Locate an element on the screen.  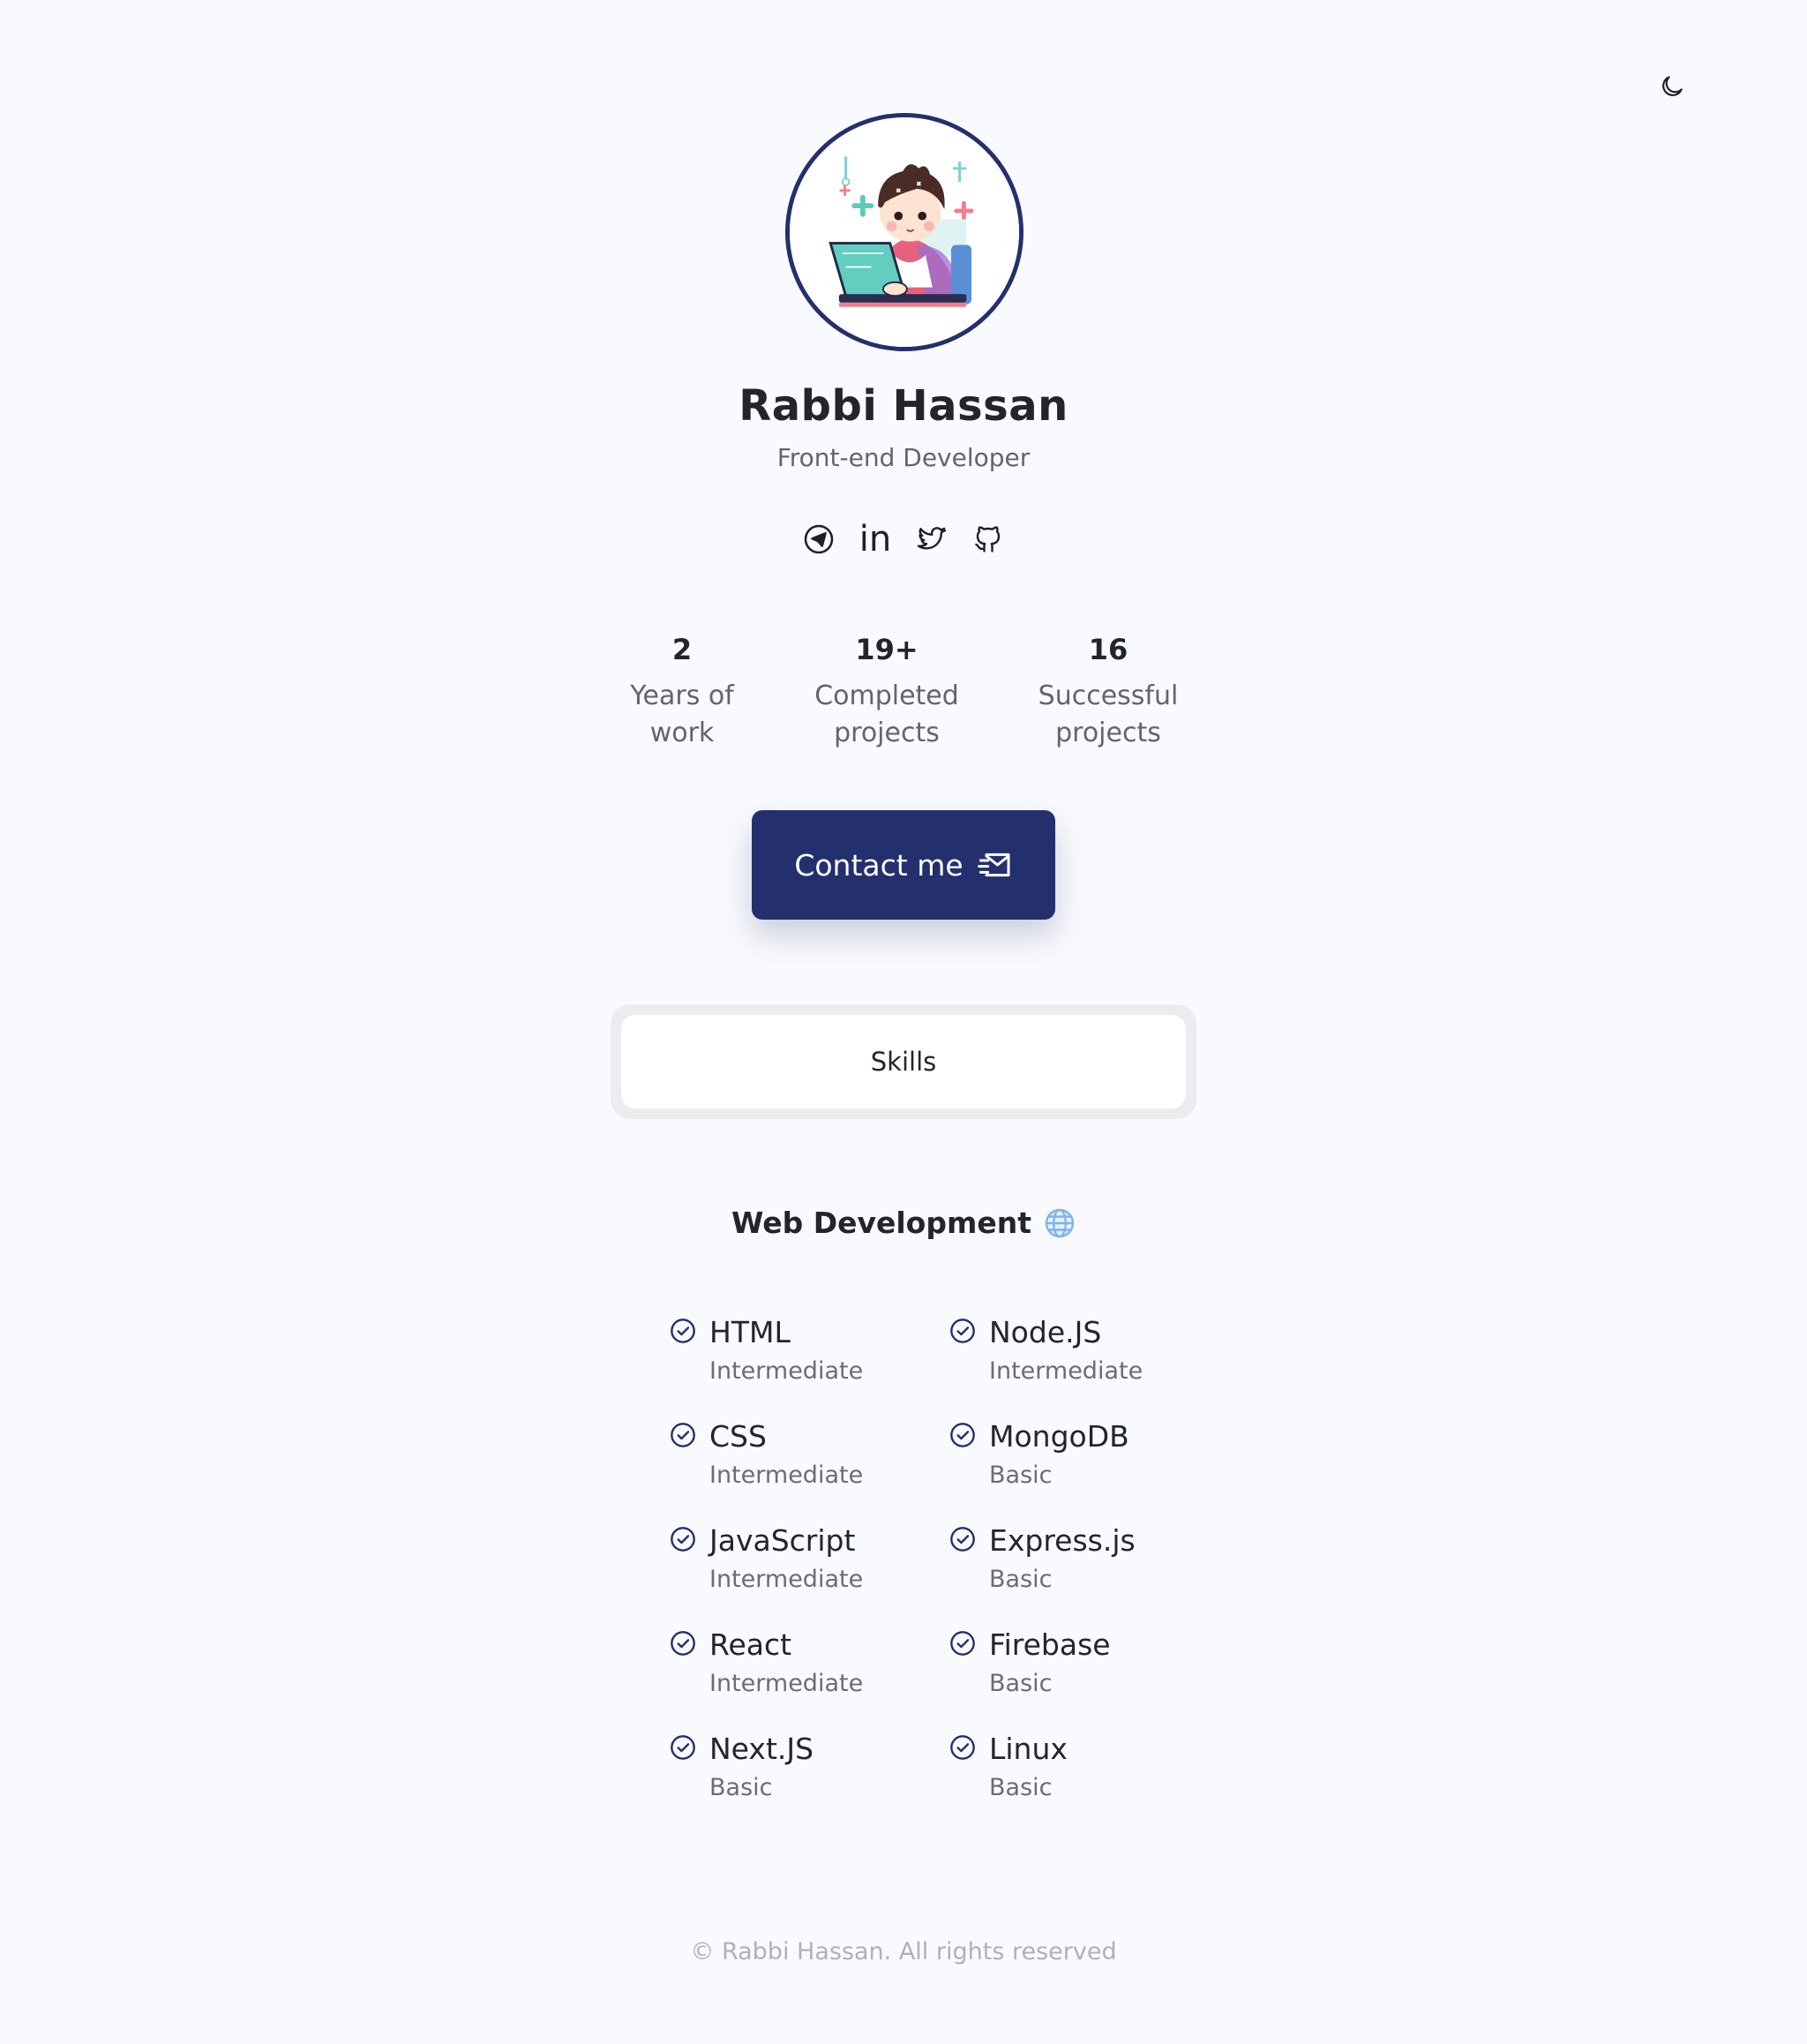
skill-item: CSS Intermediate is located at coordinates (801, 1469).